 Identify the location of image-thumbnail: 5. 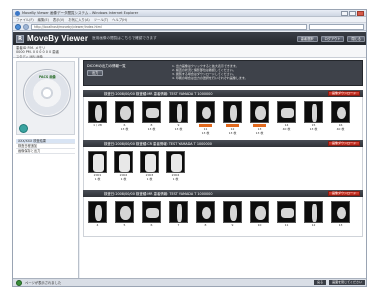
(124, 214).